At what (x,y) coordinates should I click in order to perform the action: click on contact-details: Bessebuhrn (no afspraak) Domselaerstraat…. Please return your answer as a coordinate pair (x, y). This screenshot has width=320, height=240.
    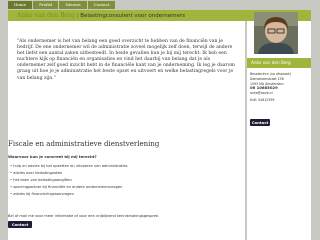
    Looking at the image, I should click on (270, 87).